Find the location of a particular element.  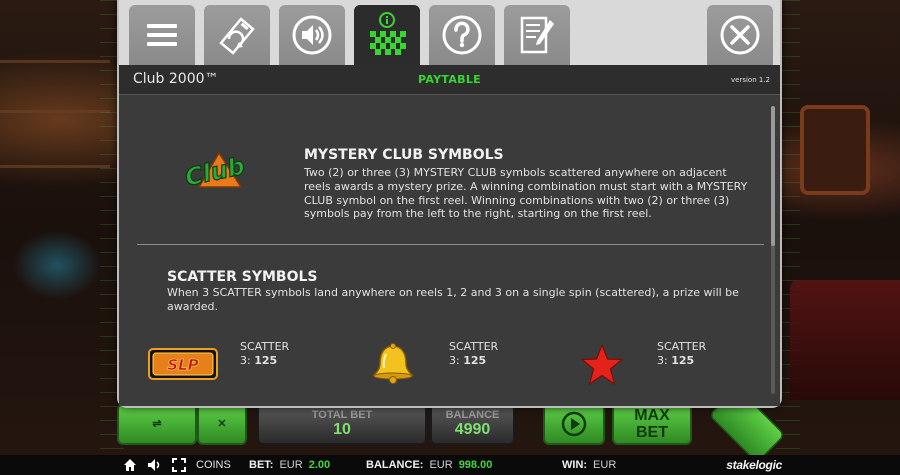

bet-readout: BET: EUR 2.00 is located at coordinates (289, 465).